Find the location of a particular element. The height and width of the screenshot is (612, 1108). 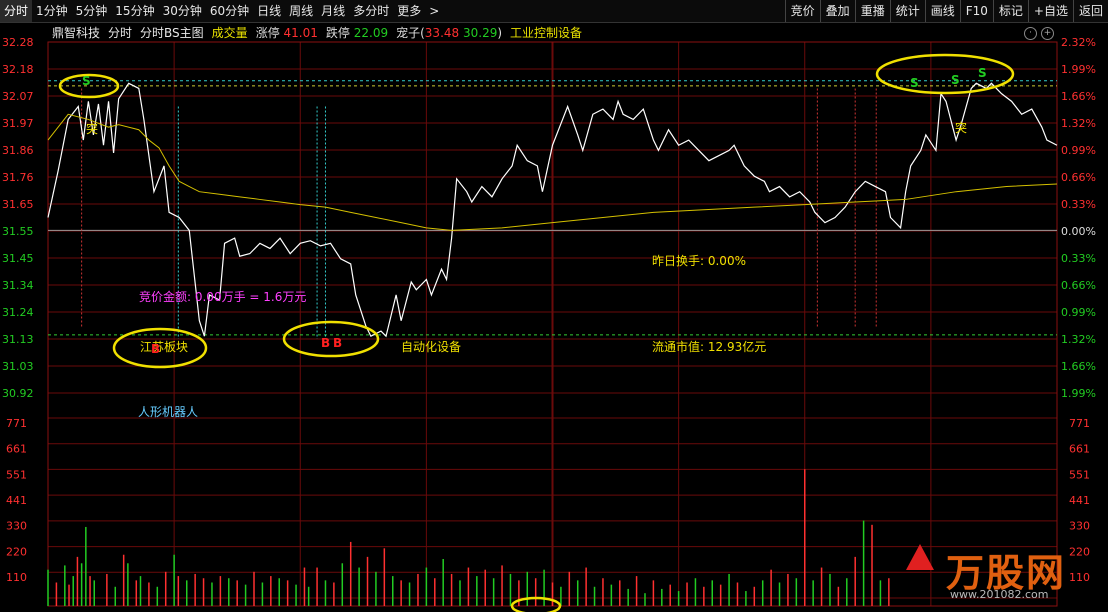

chart-controls: · + is located at coordinates (1039, 33).